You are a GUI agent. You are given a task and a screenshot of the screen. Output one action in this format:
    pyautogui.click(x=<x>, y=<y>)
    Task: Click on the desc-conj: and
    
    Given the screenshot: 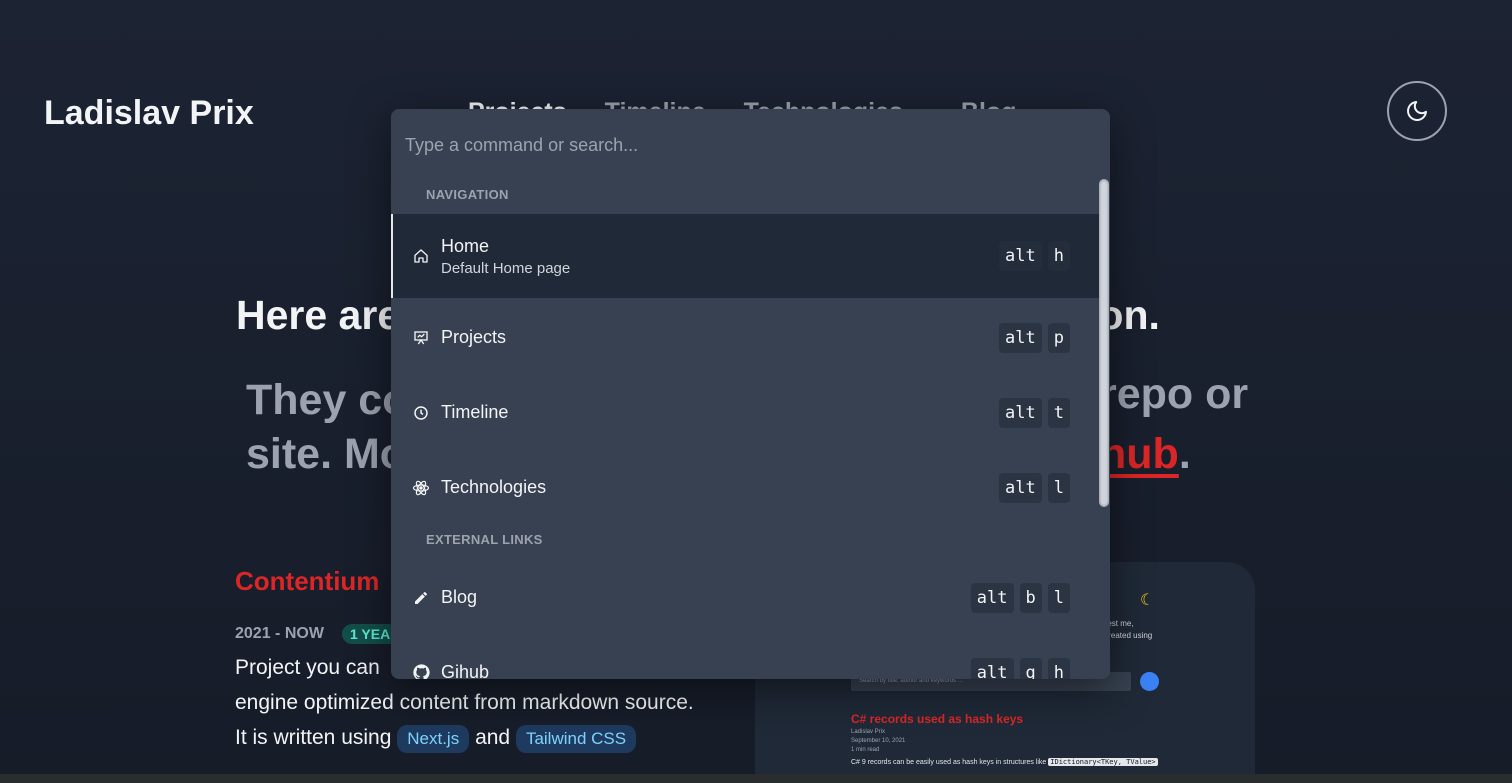 What is the action you would take?
    pyautogui.click(x=493, y=737)
    